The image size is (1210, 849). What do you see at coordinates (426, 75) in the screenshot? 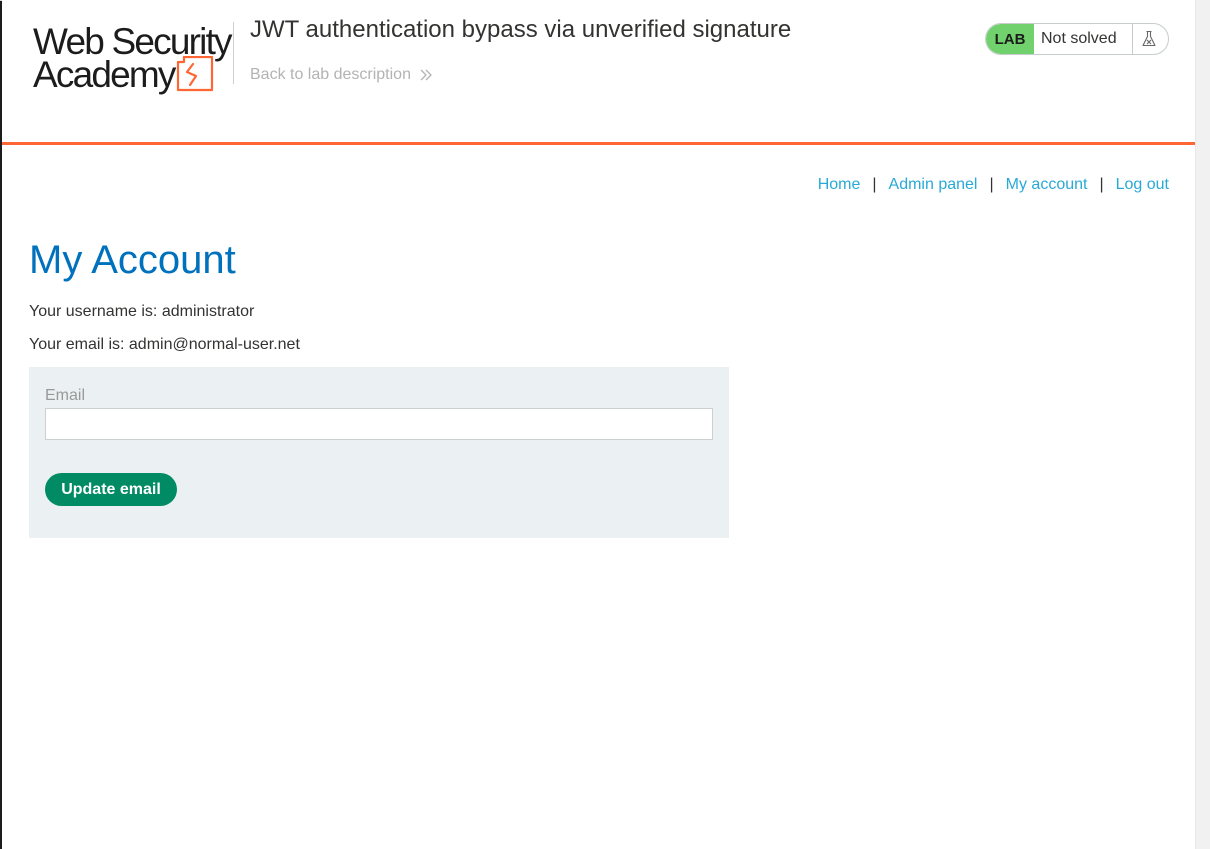
I see `double-chevron-right-icon` at bounding box center [426, 75].